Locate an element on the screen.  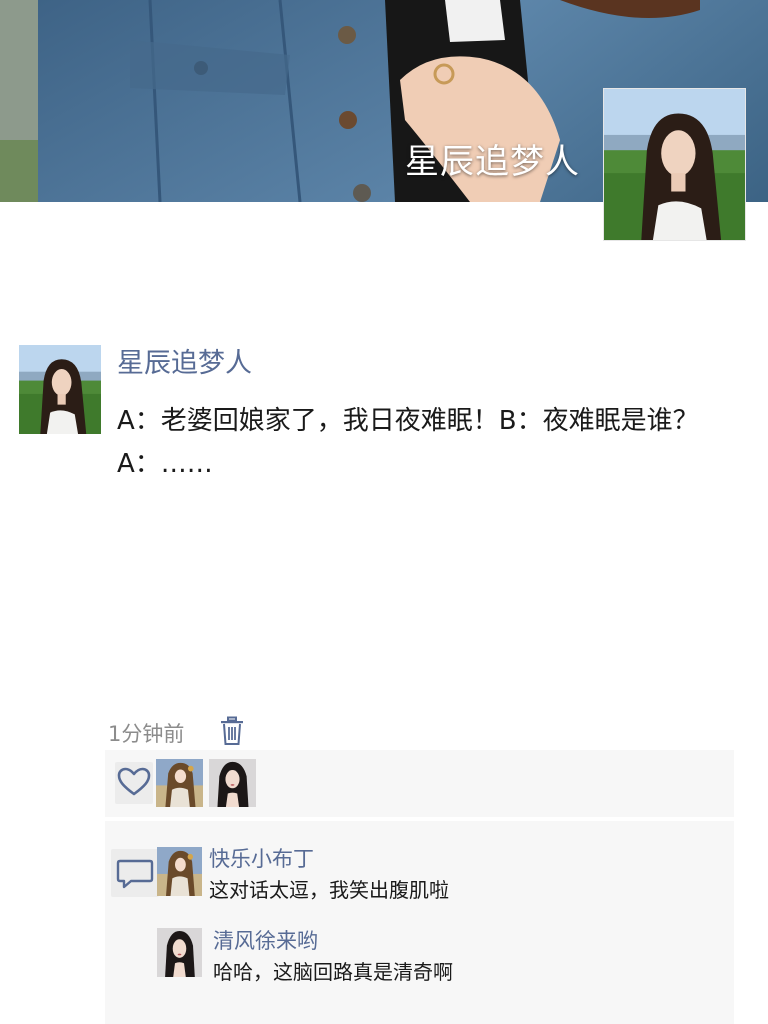
comment-item: 清风徐来哟 哈哈，这脑回路真是清奇啊 is located at coordinates (437, 958).